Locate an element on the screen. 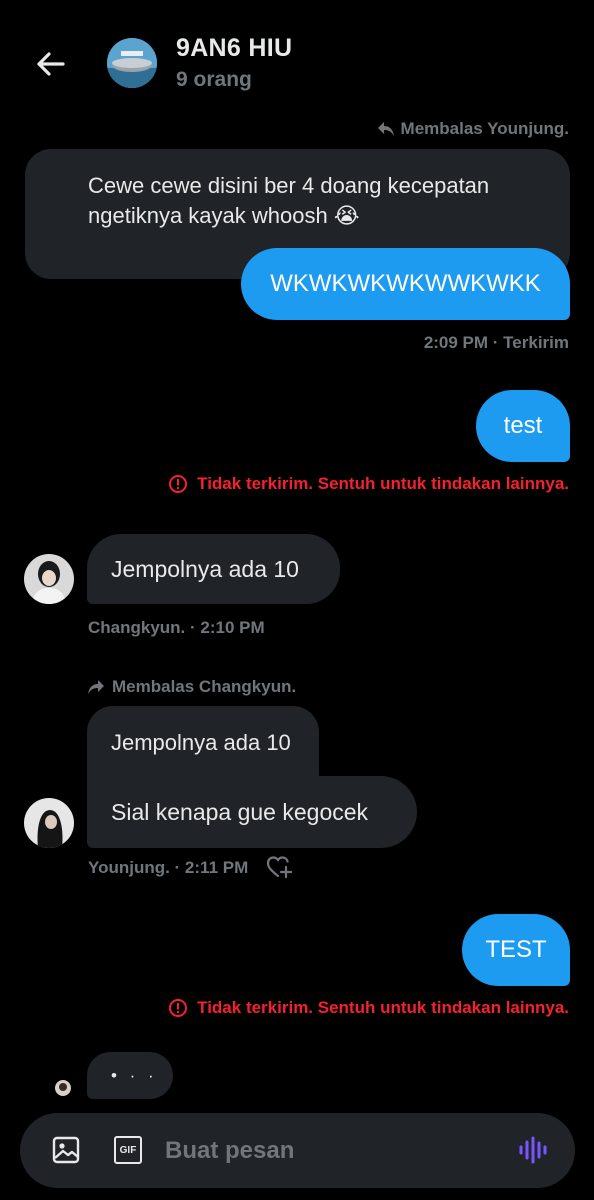 The image size is (594, 1200). outgoing-message-text: TEST is located at coordinates (516, 949).